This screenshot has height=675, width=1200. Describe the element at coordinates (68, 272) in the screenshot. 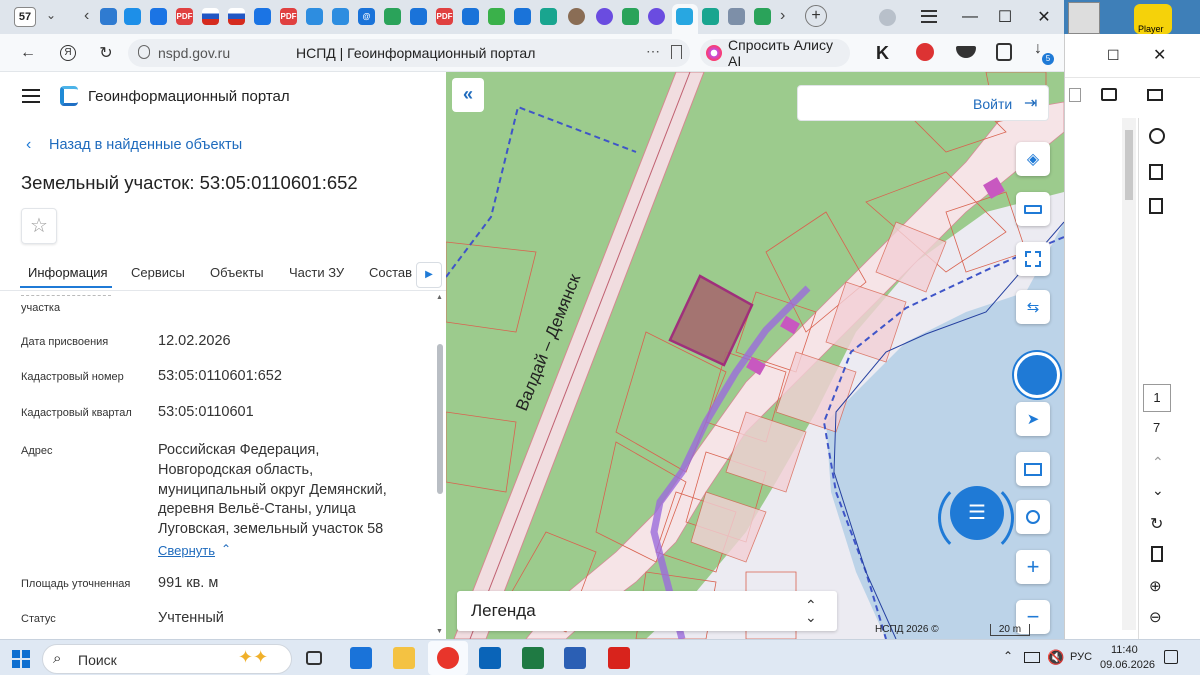

I see `tab-information: Информация` at that location.